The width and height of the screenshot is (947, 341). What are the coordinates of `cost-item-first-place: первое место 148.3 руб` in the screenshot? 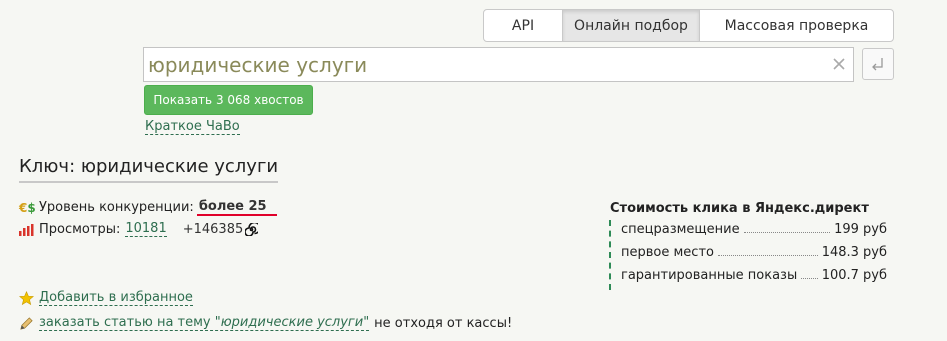 It's located at (754, 252).